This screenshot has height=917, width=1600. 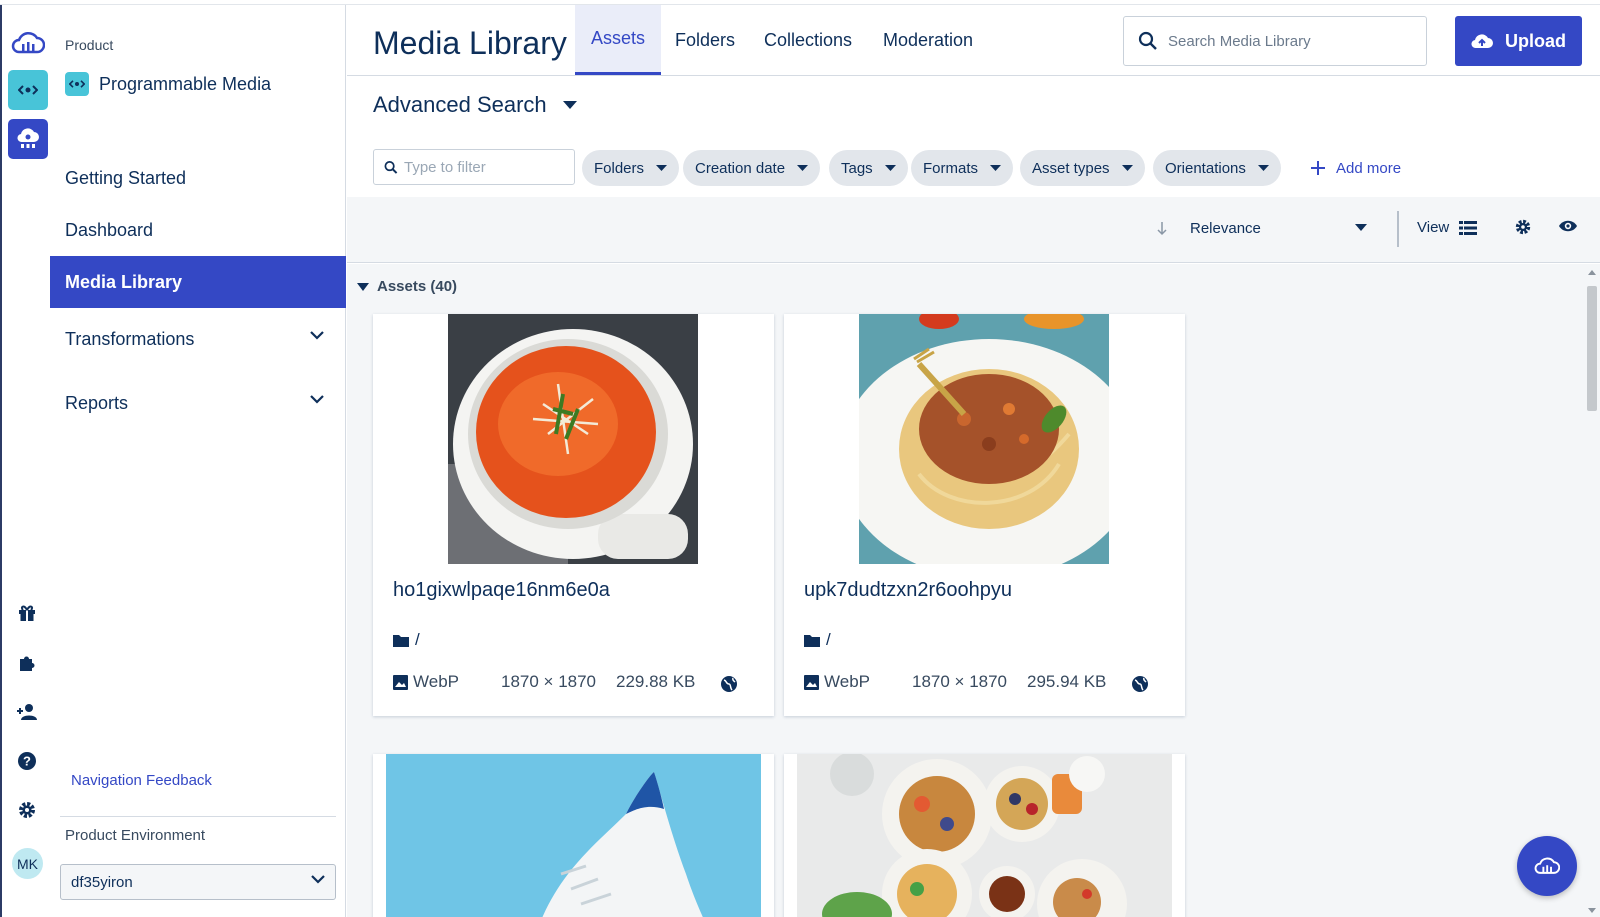 I want to click on sidebar-item-label: Transformations, so click(x=130, y=338).